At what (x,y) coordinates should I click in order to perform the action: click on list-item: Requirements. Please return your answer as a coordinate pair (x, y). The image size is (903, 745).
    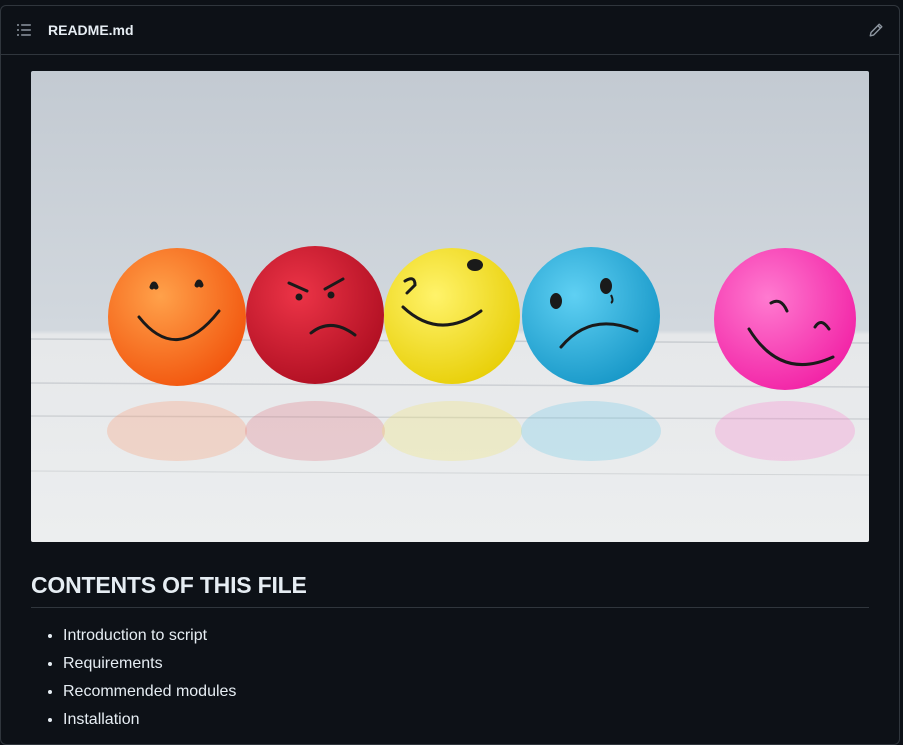
    Looking at the image, I should click on (466, 664).